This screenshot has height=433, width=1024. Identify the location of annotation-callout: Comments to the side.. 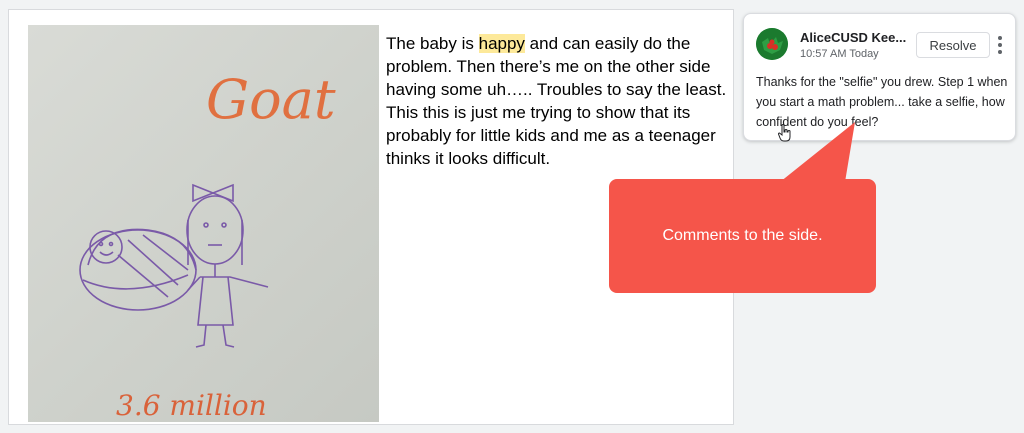
(742, 236).